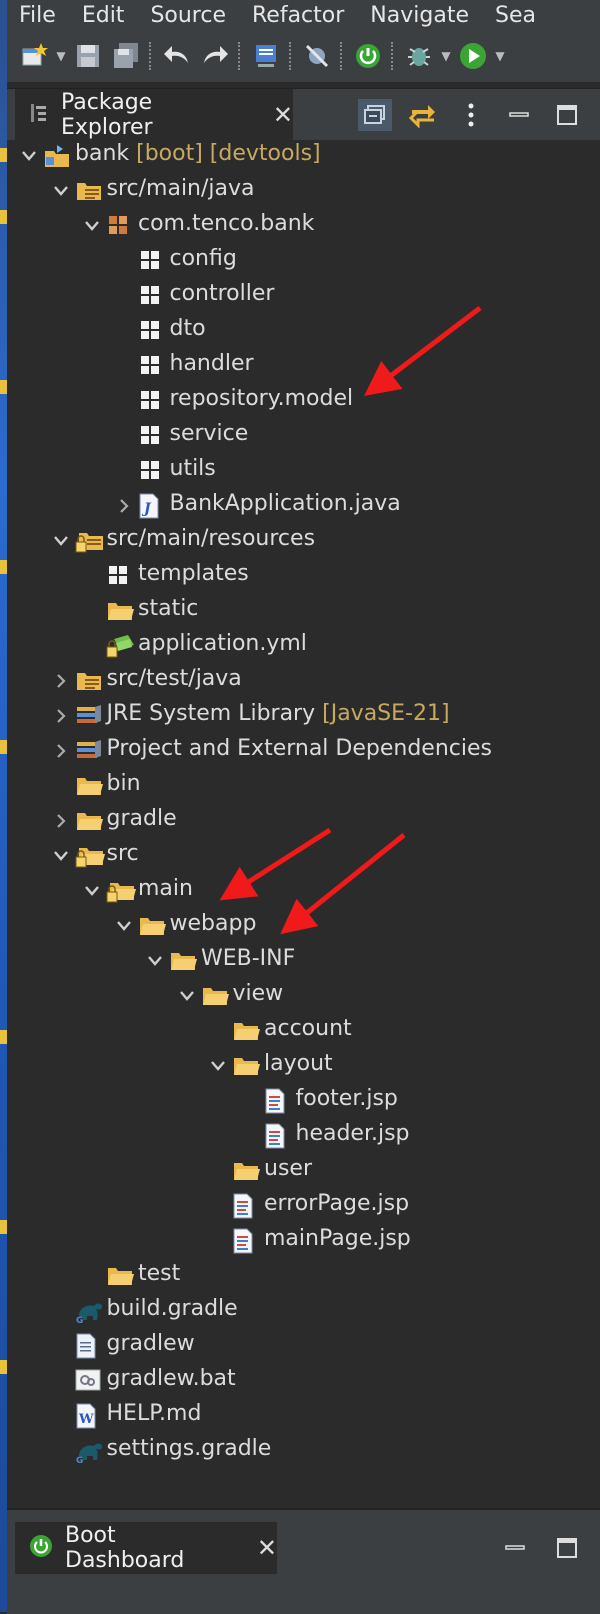  What do you see at coordinates (248, 958) in the screenshot?
I see `tree-item-label: WEB-INF` at bounding box center [248, 958].